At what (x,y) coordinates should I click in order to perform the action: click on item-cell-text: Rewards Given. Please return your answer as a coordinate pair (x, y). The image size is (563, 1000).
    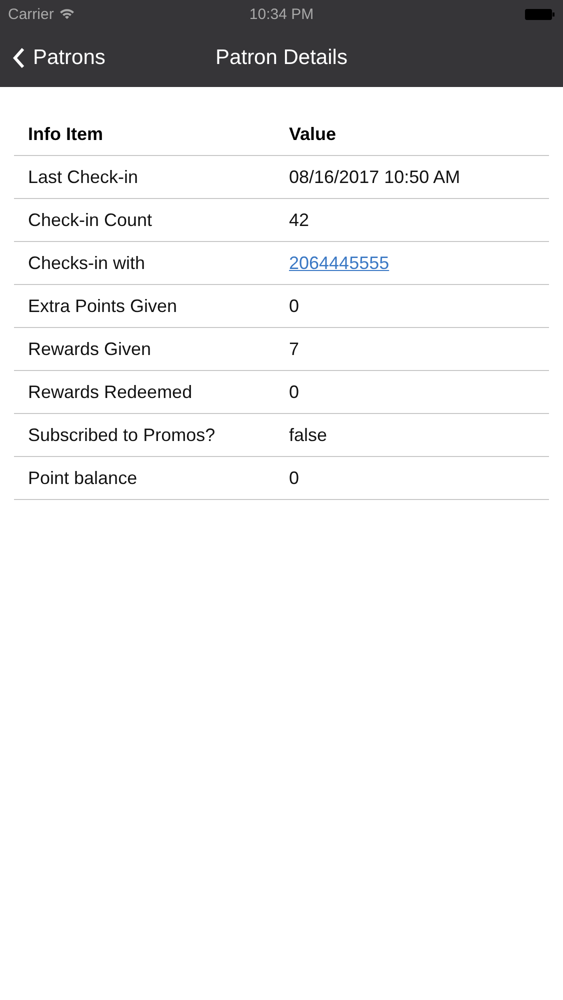
    Looking at the image, I should click on (89, 349).